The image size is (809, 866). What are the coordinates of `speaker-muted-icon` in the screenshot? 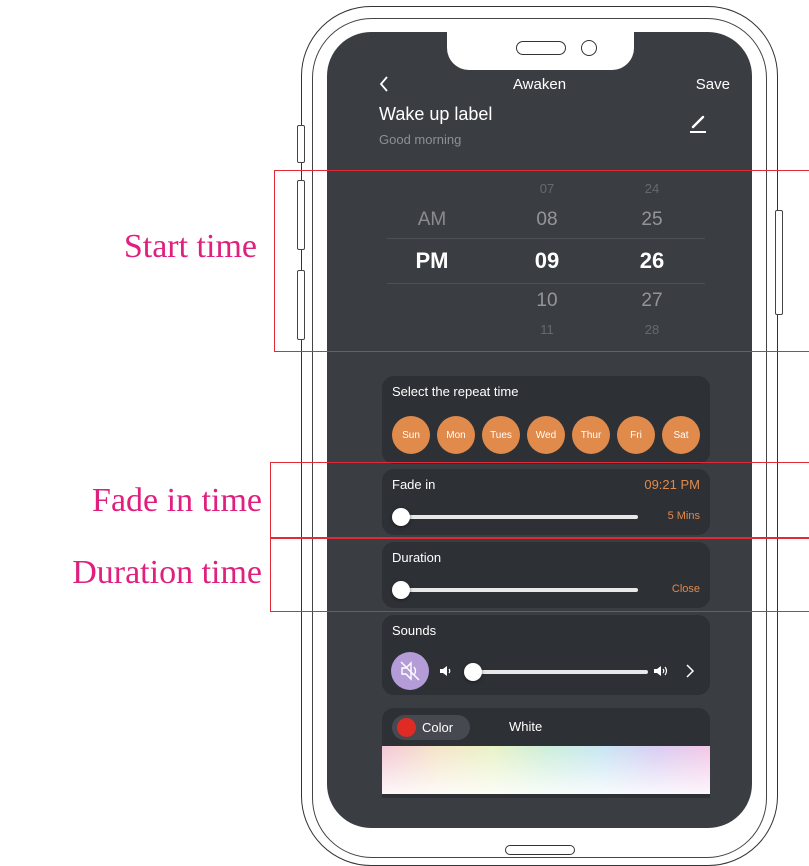 It's located at (410, 671).